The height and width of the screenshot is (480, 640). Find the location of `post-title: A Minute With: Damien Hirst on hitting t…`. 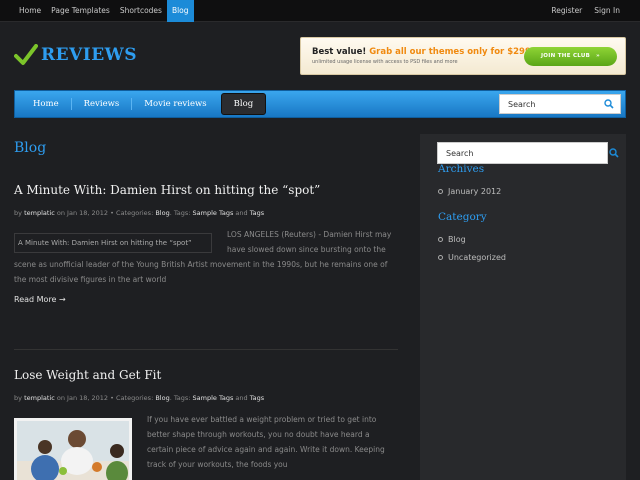

post-title: A Minute With: Damien Hirst on hitting t… is located at coordinates (206, 190).